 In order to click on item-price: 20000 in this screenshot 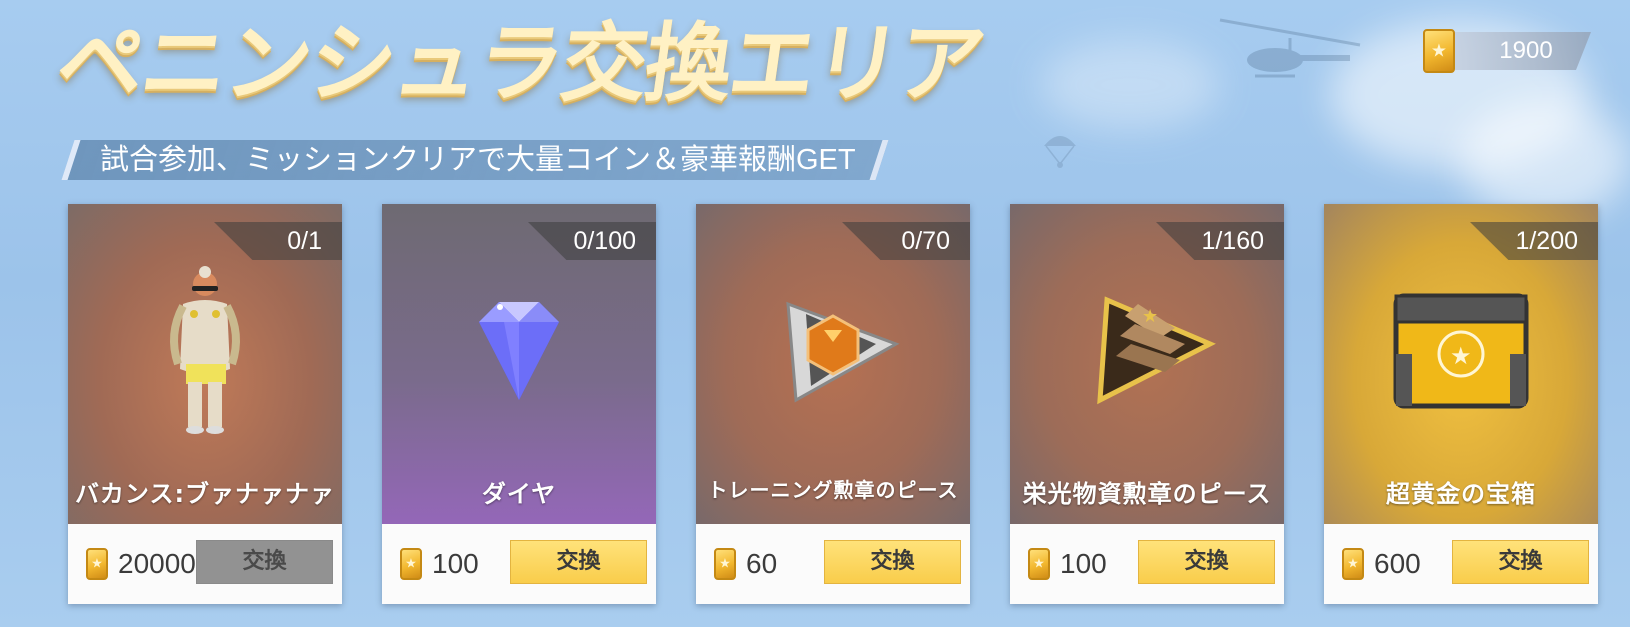, I will do `click(157, 563)`.